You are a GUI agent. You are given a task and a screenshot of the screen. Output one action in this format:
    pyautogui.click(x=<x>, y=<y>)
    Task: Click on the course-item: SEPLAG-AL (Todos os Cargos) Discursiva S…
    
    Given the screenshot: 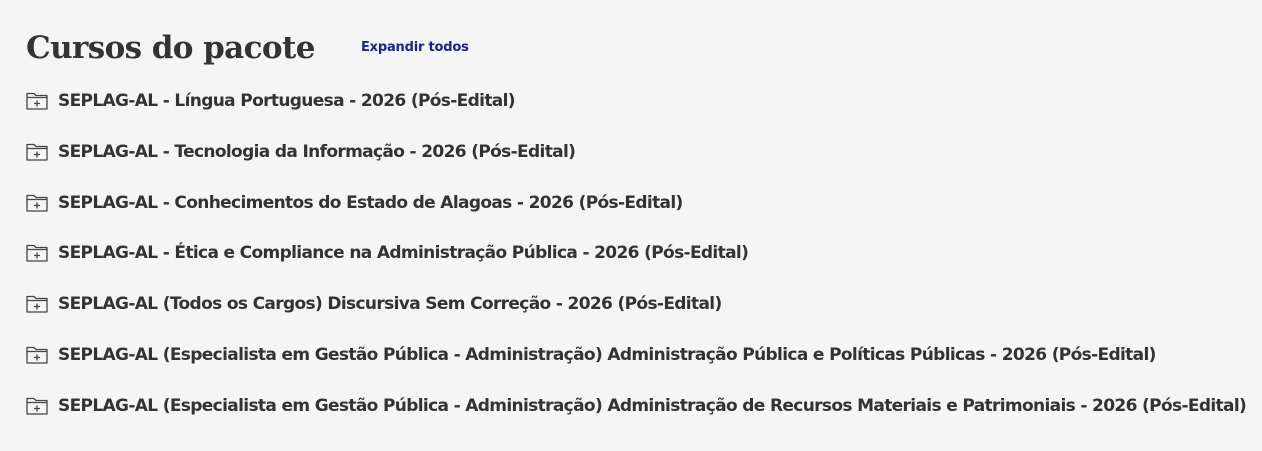 What is the action you would take?
    pyautogui.click(x=636, y=316)
    